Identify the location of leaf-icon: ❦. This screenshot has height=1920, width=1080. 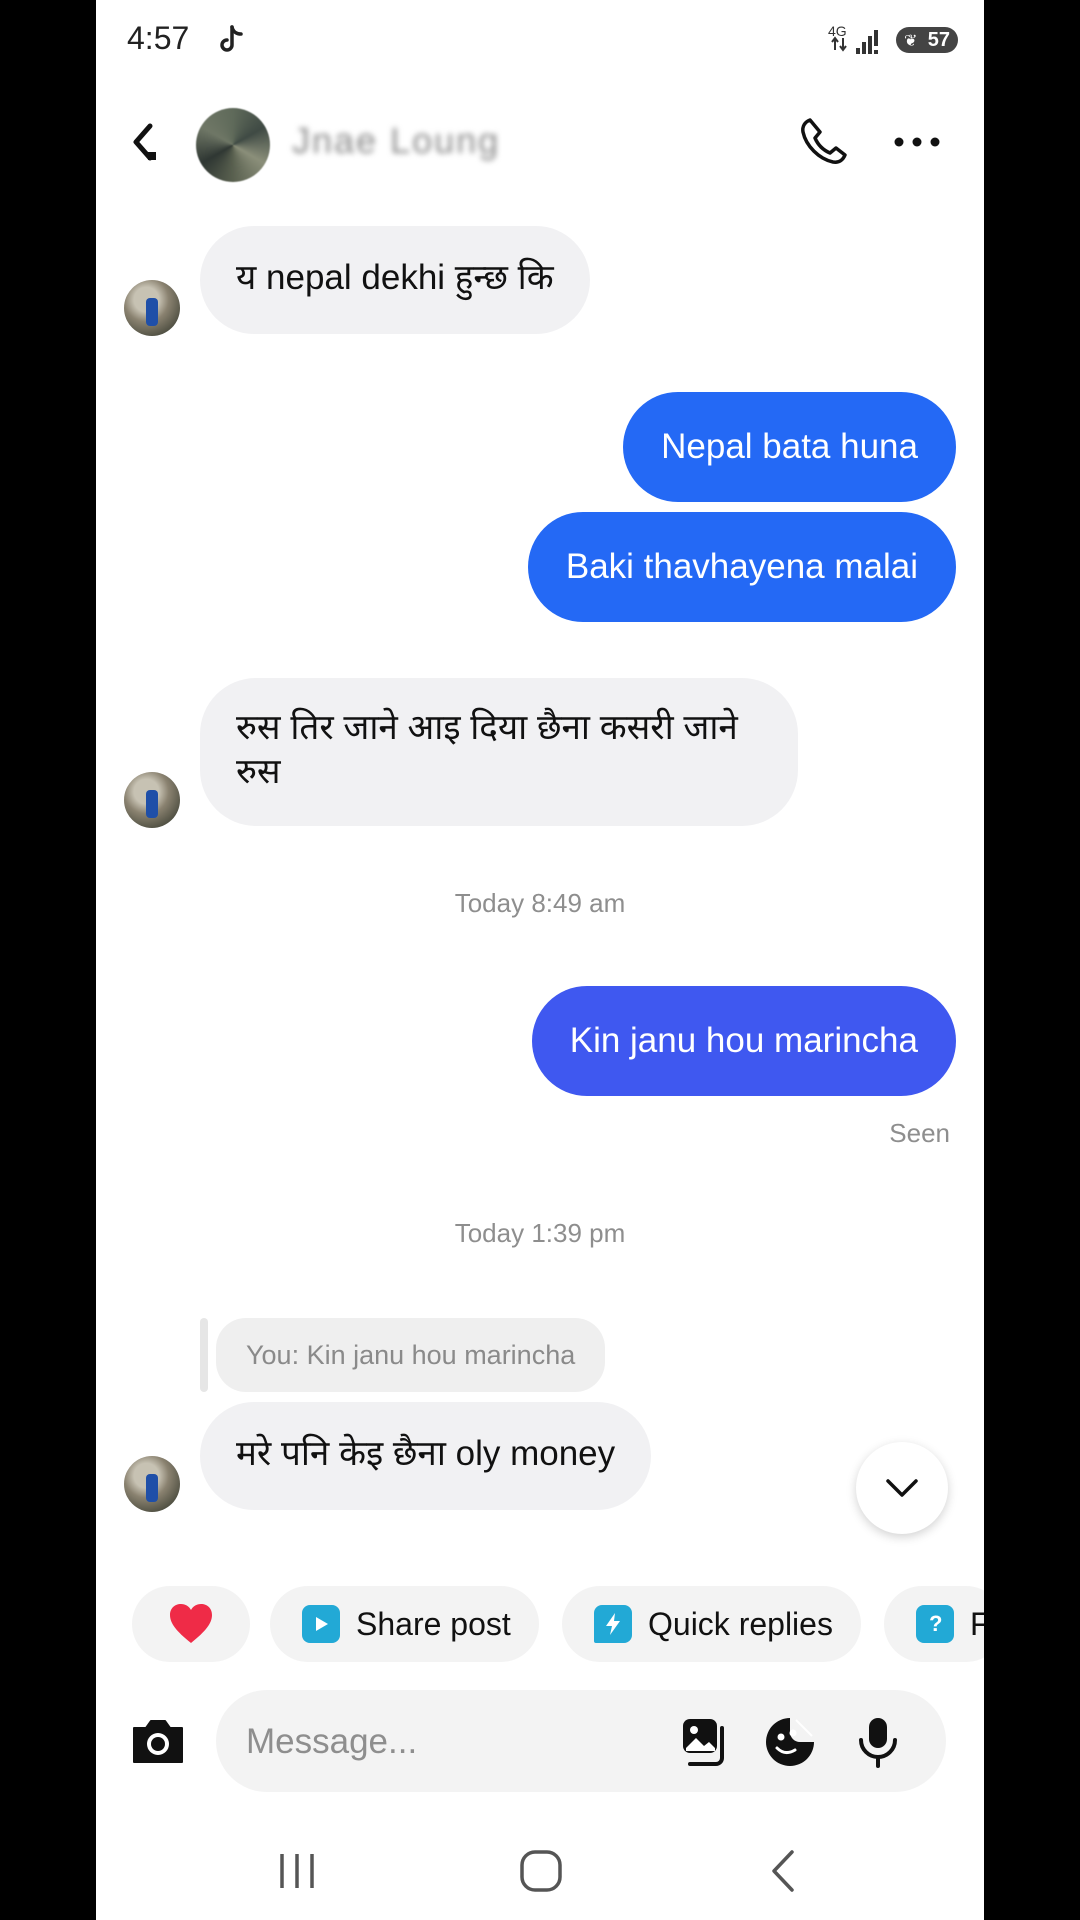
(911, 41).